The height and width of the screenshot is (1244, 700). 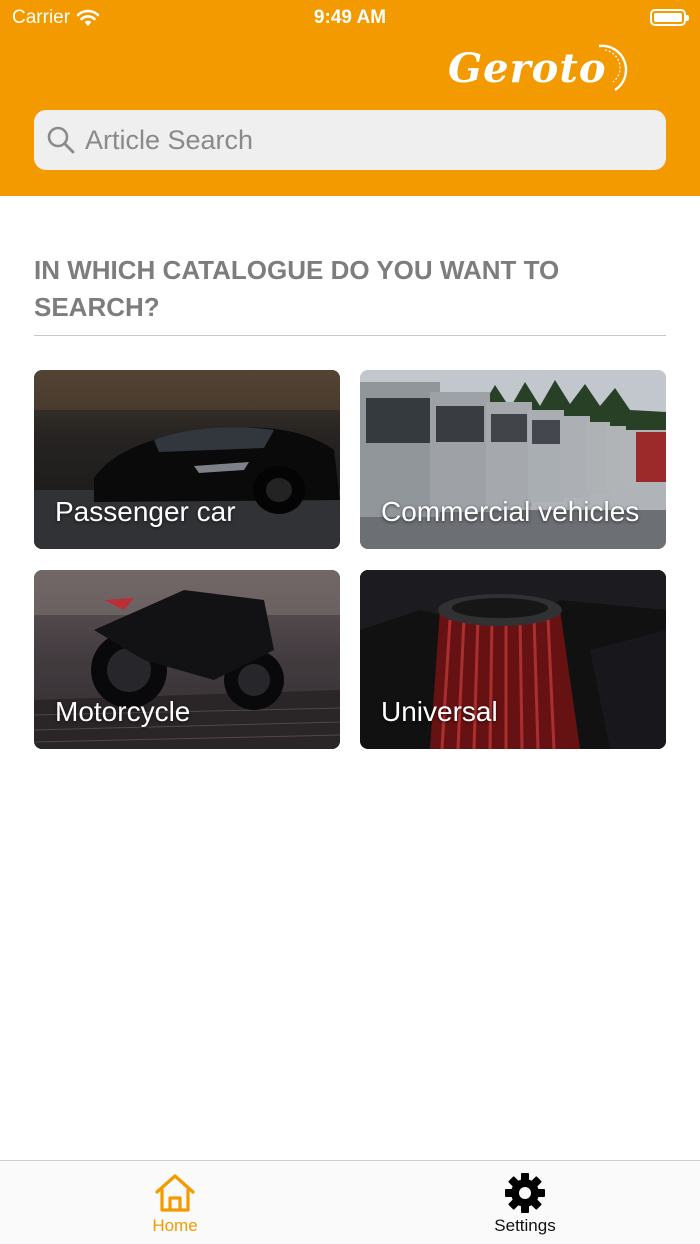 I want to click on geroto-logo: Geroto, so click(x=540, y=68).